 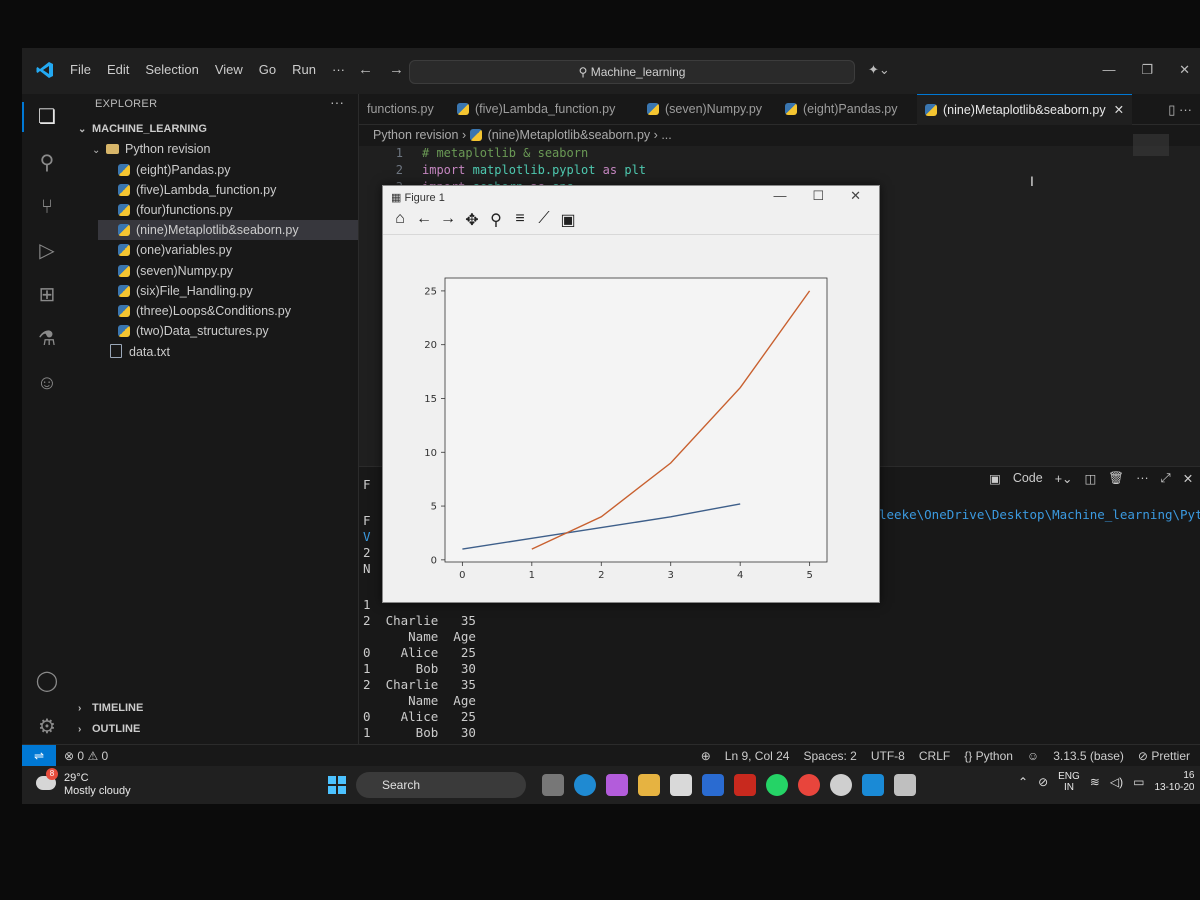 What do you see at coordinates (365, 69) in the screenshot?
I see `back-arrow-icon: ←` at bounding box center [365, 69].